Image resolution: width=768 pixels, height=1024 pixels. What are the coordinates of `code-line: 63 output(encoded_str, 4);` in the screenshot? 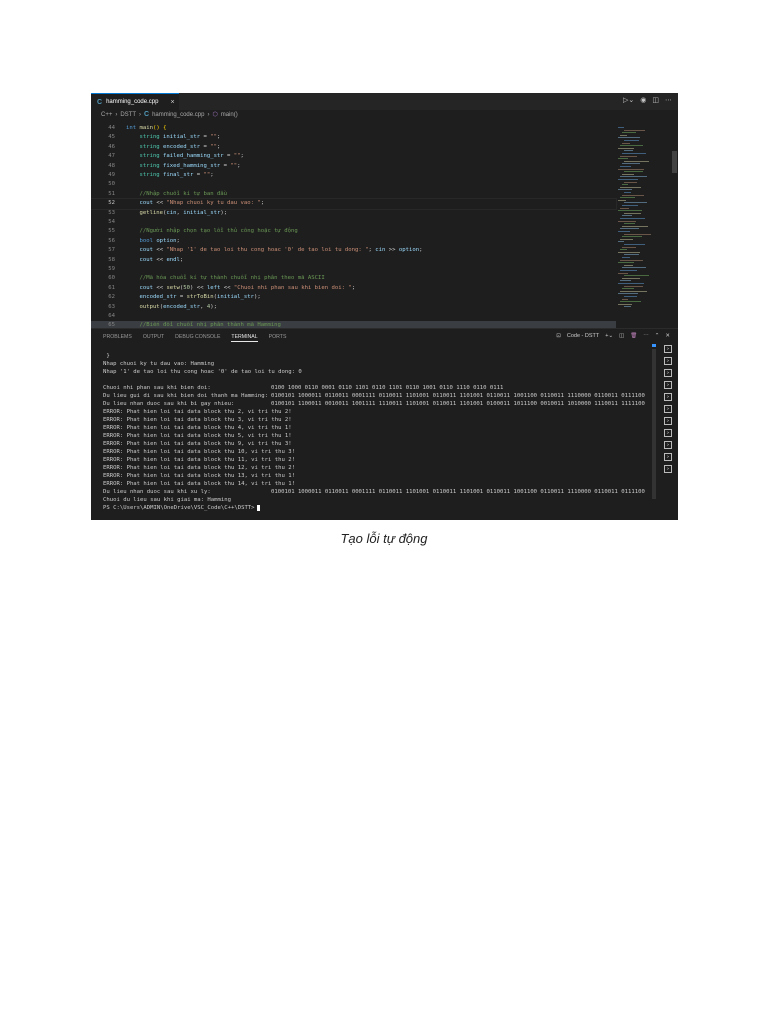 It's located at (353, 307).